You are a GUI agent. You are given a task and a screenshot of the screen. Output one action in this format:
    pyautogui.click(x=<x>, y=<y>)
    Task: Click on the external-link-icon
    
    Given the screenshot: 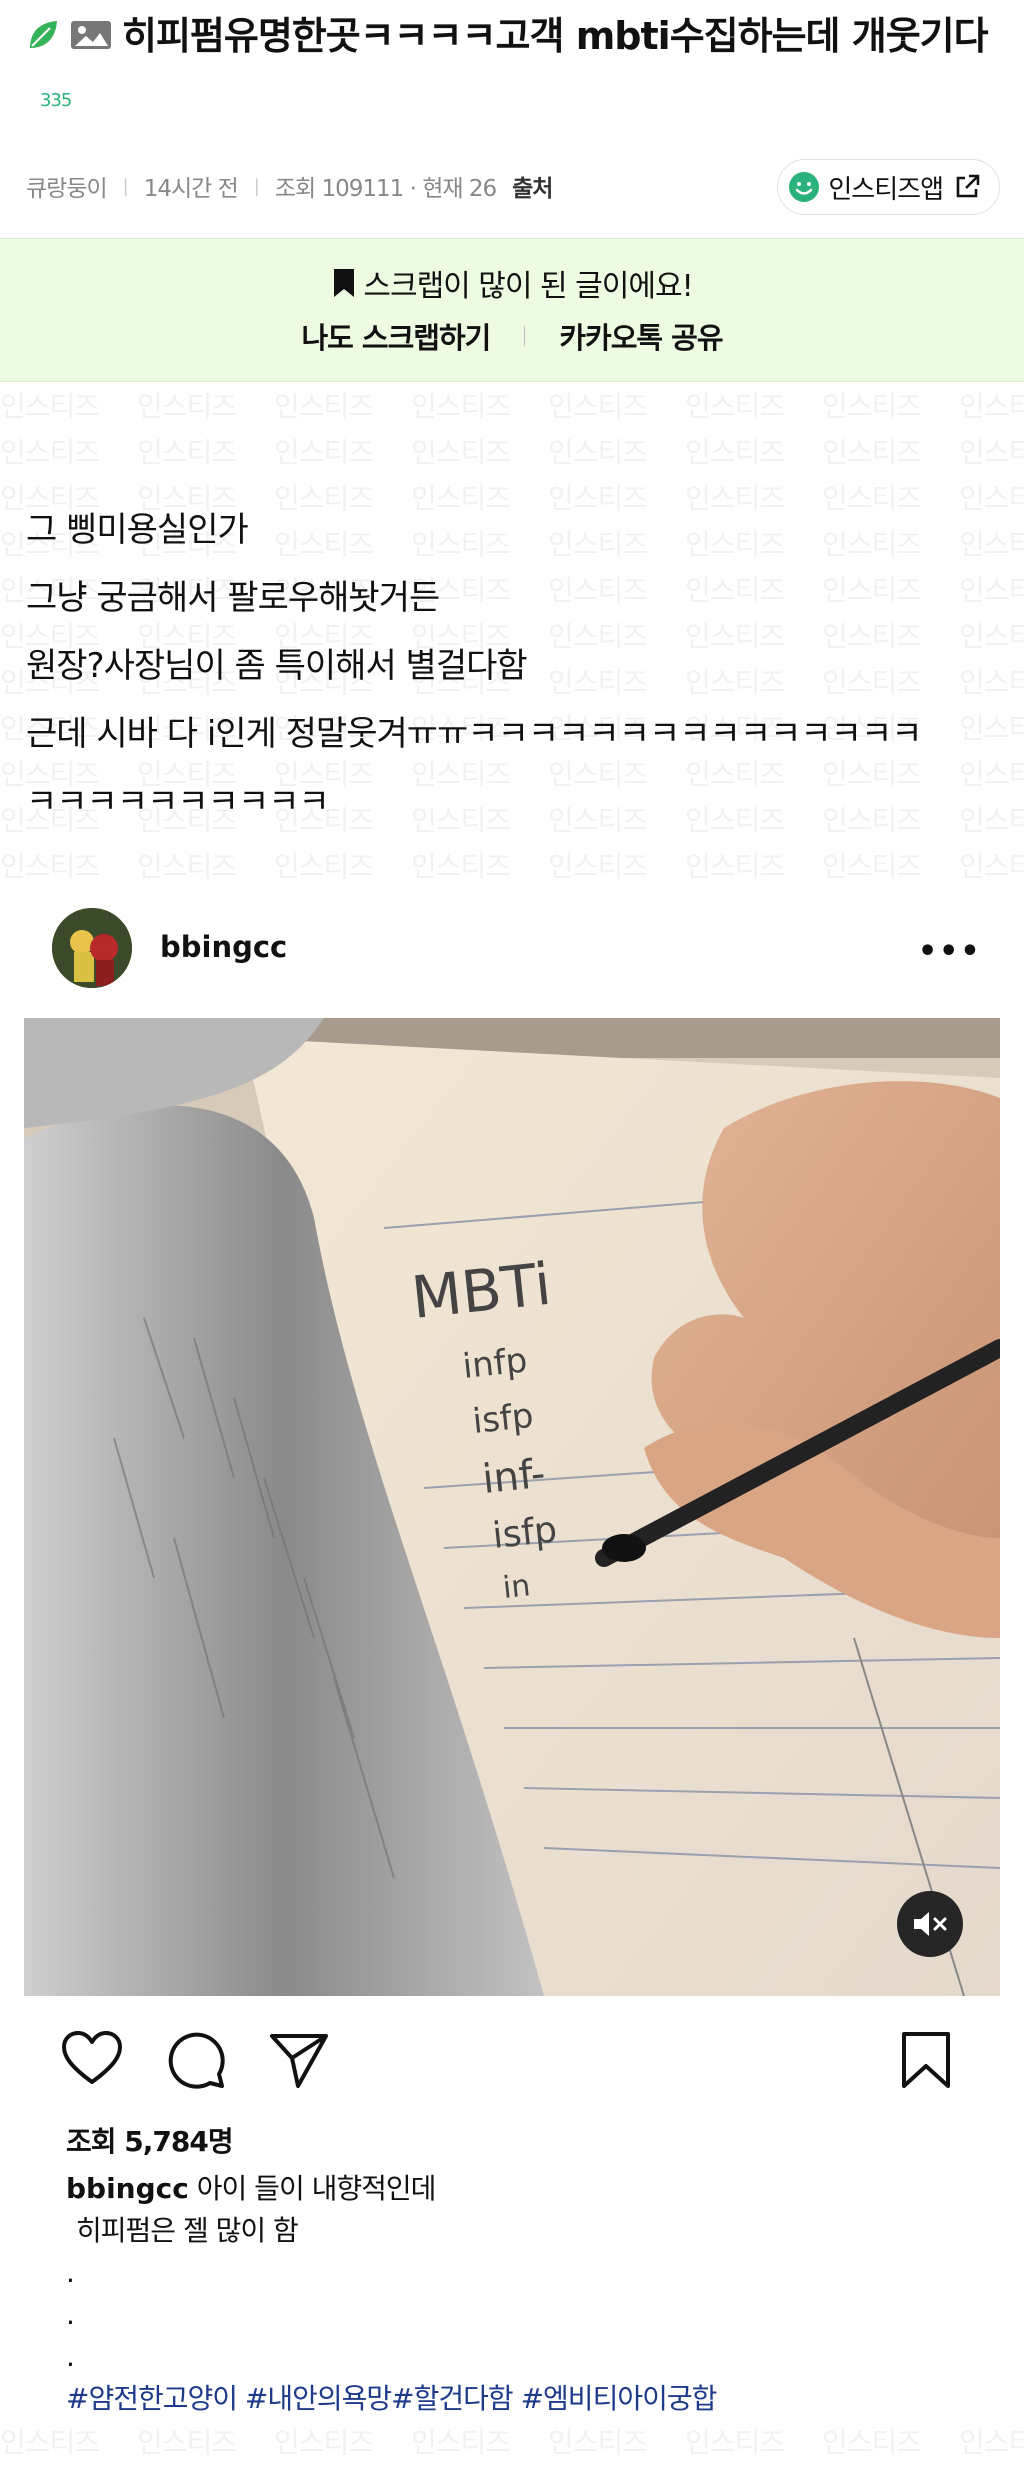 What is the action you would take?
    pyautogui.click(x=968, y=186)
    